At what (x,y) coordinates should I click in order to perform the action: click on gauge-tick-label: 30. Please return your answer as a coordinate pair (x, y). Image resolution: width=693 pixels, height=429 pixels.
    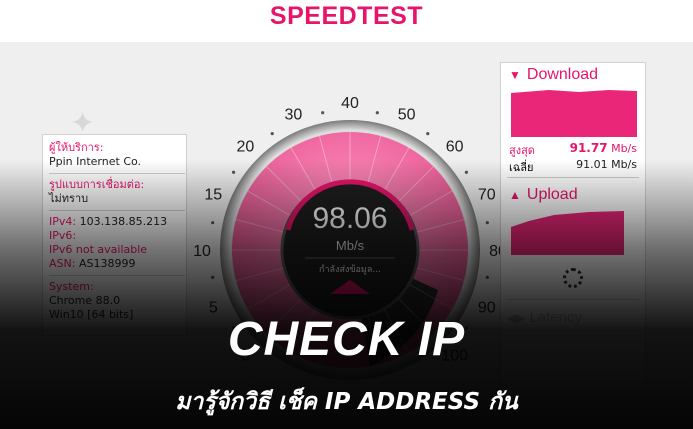
    Looking at the image, I should click on (293, 114).